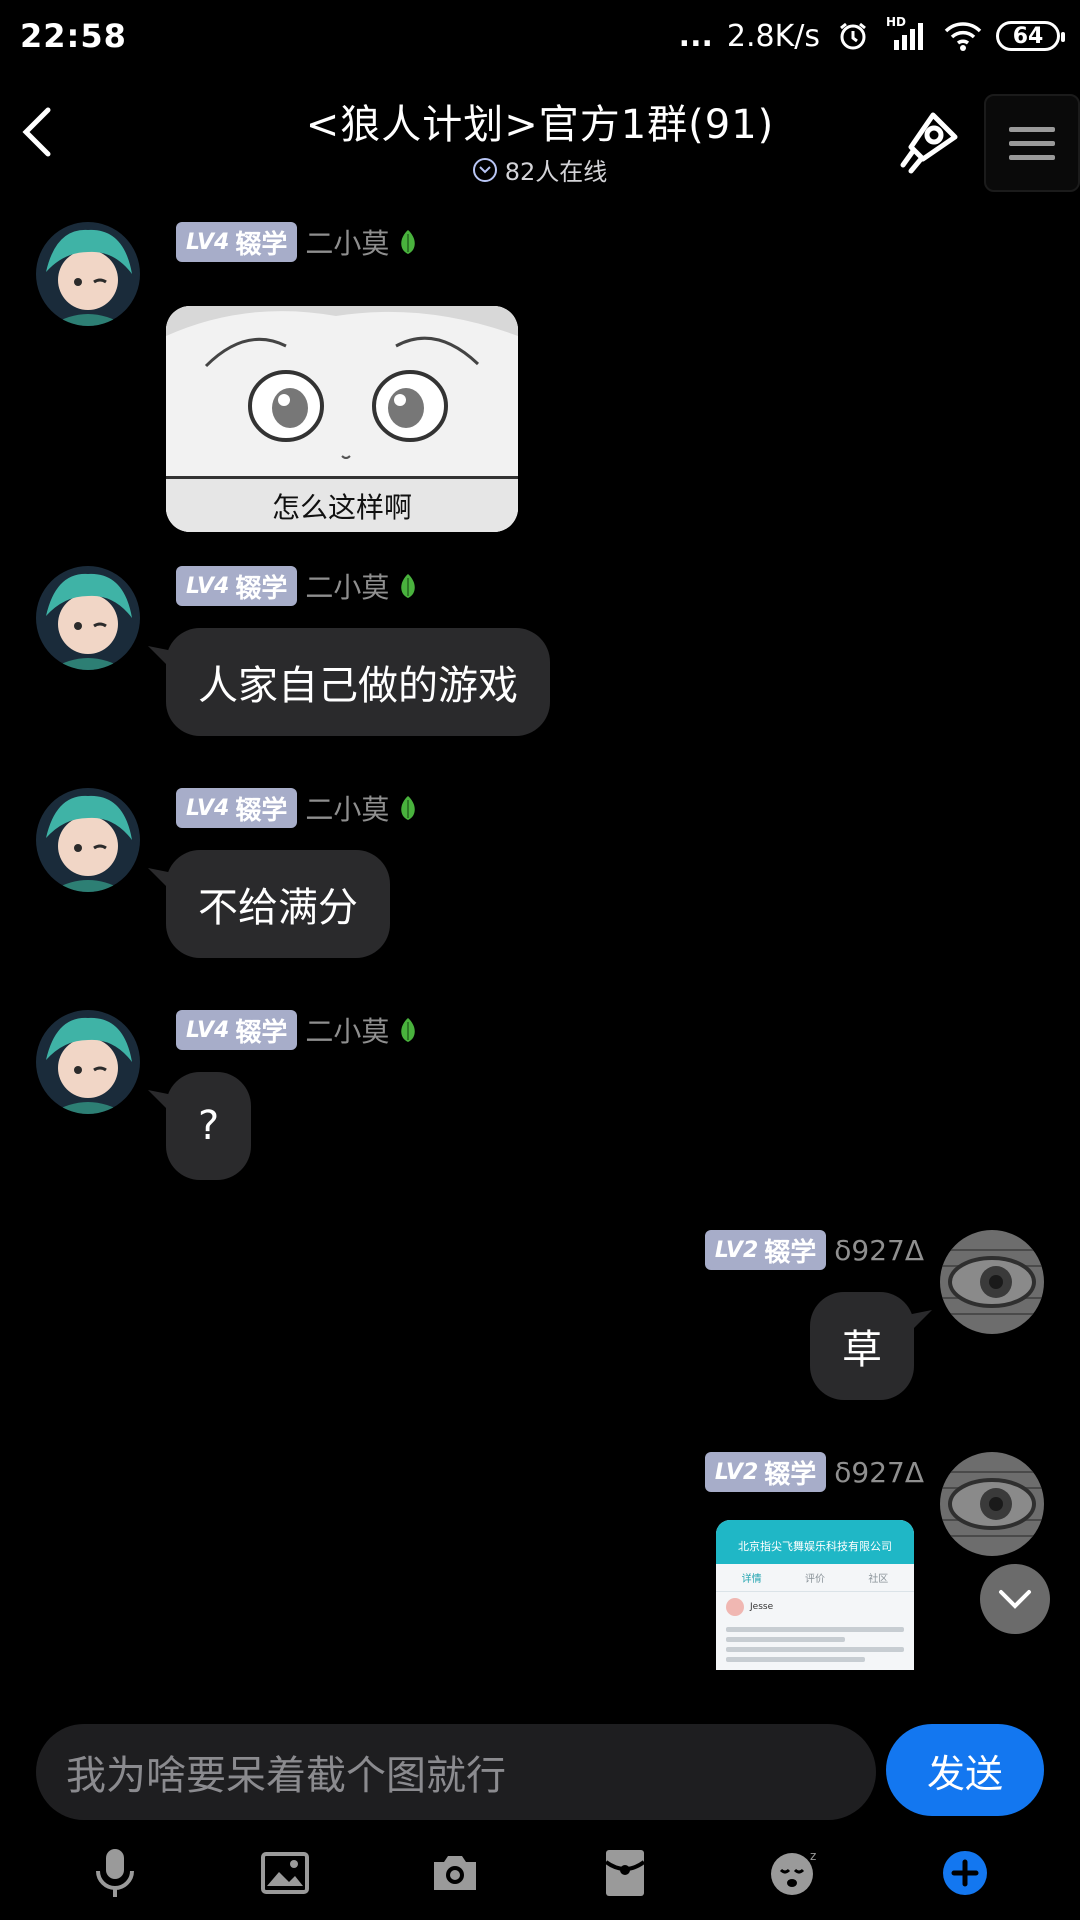 The image size is (1080, 1920). Describe the element at coordinates (795, 1873) in the screenshot. I see `emoji-icon: z` at that location.